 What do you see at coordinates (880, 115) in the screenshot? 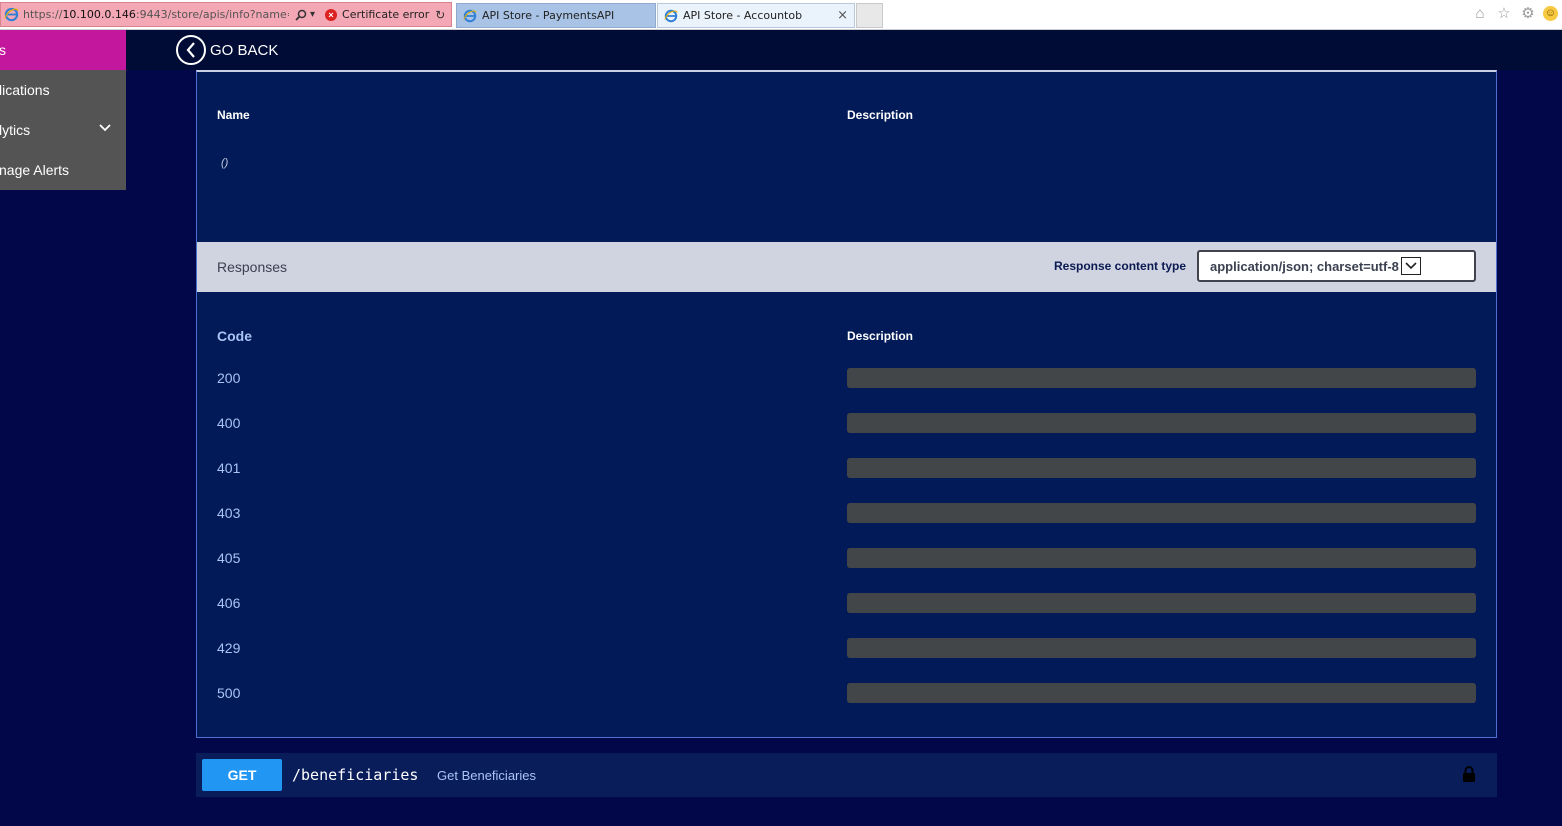
I see `param-description-header: Description` at bounding box center [880, 115].